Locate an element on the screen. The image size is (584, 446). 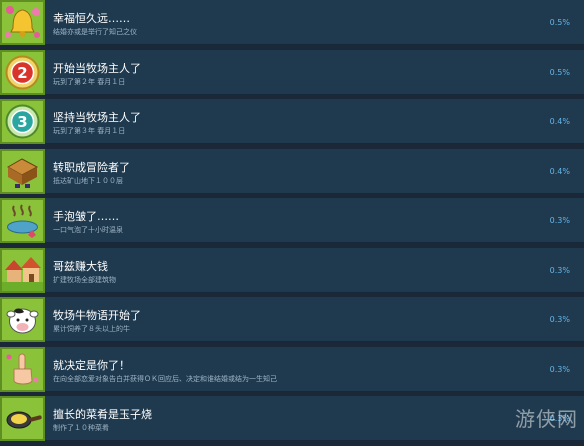
achievement-row: 擅长的菜肴是玉子烧 制作了１０种菜肴 0.3% is located at coordinates (292, 418).